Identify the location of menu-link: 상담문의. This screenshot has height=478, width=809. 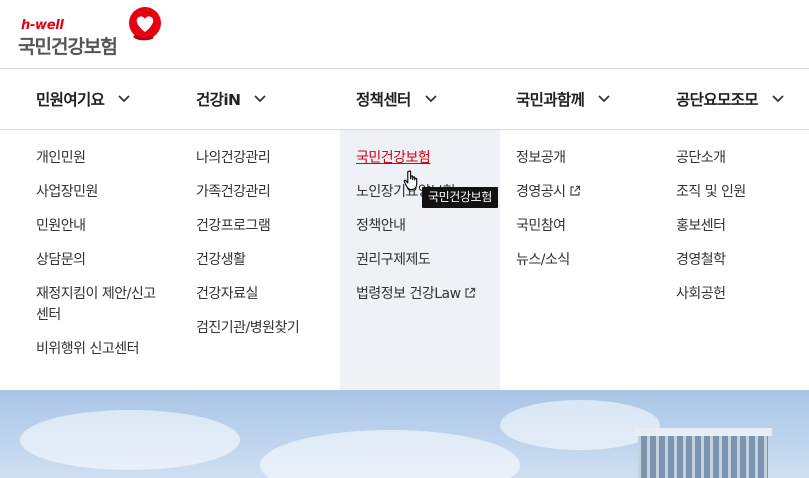
(111, 260).